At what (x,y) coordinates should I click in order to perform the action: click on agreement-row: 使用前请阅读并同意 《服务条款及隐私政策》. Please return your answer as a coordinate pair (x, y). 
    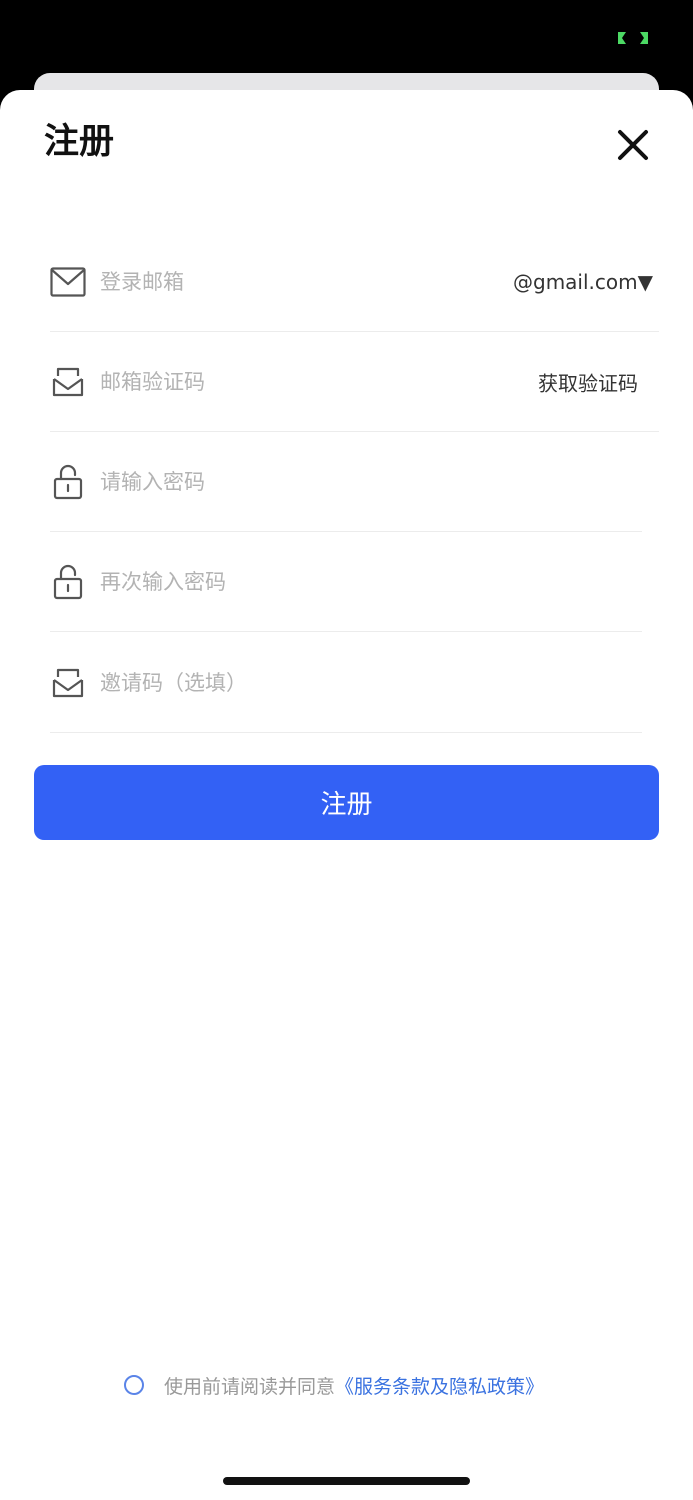
    Looking at the image, I should click on (334, 1385).